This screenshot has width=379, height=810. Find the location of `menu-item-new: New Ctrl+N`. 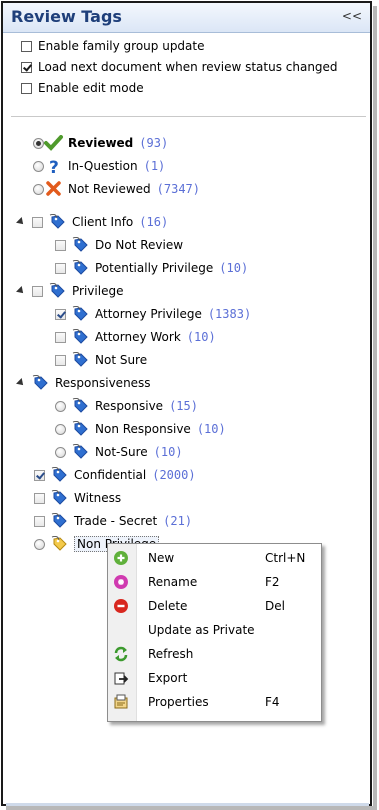

menu-item-new: New Ctrl+N is located at coordinates (213, 558).